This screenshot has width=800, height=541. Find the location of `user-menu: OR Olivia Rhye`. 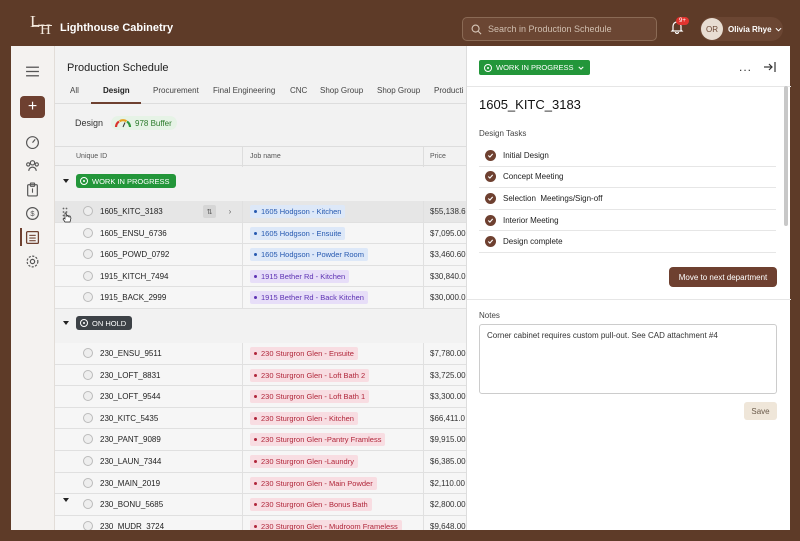

user-menu: OR Olivia Rhye is located at coordinates (741, 29).